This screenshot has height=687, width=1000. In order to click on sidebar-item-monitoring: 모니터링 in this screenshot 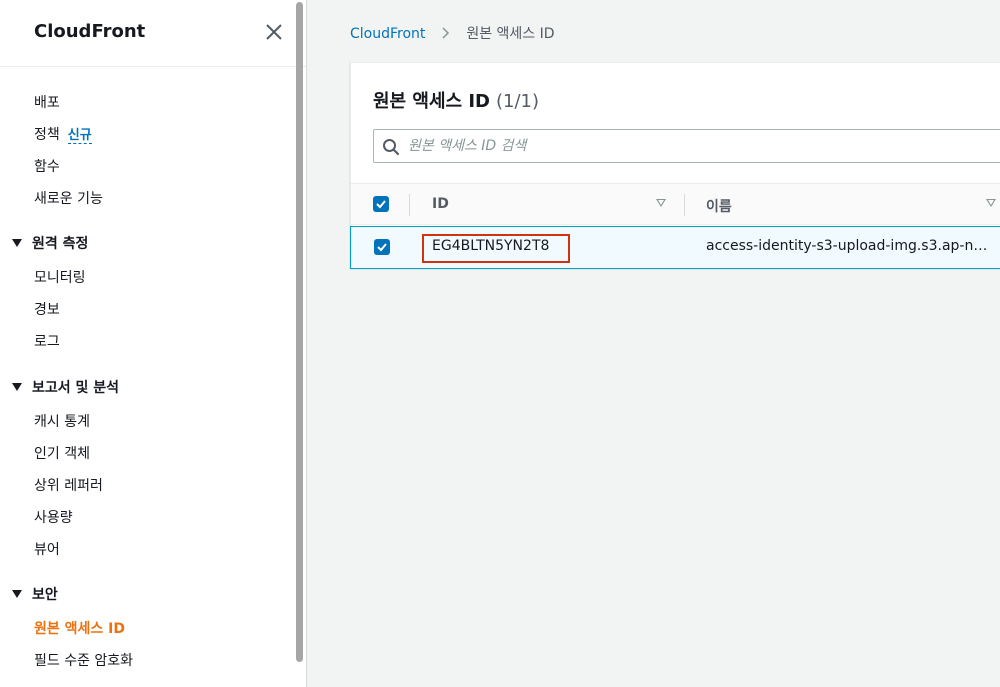, I will do `click(60, 277)`.